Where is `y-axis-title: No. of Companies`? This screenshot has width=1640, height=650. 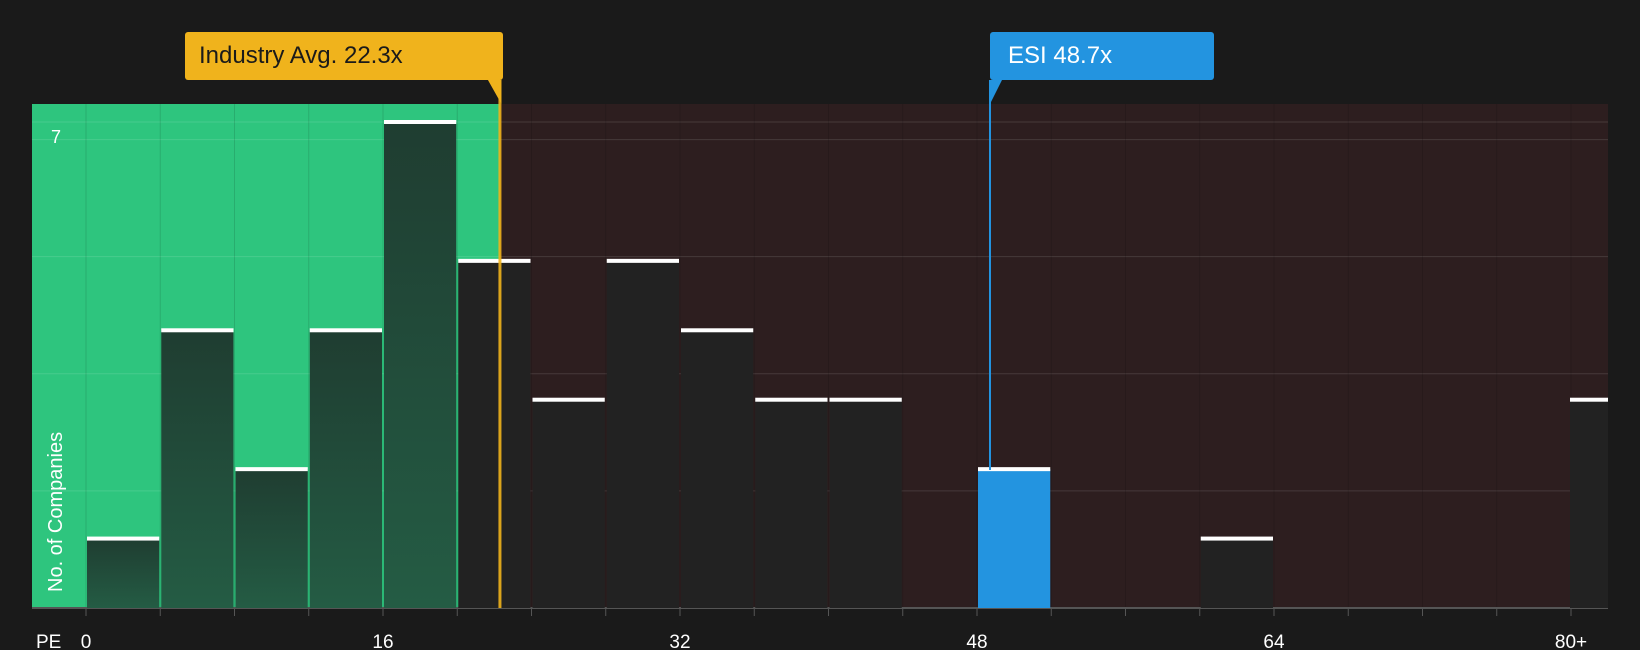 y-axis-title: No. of Companies is located at coordinates (56, 512).